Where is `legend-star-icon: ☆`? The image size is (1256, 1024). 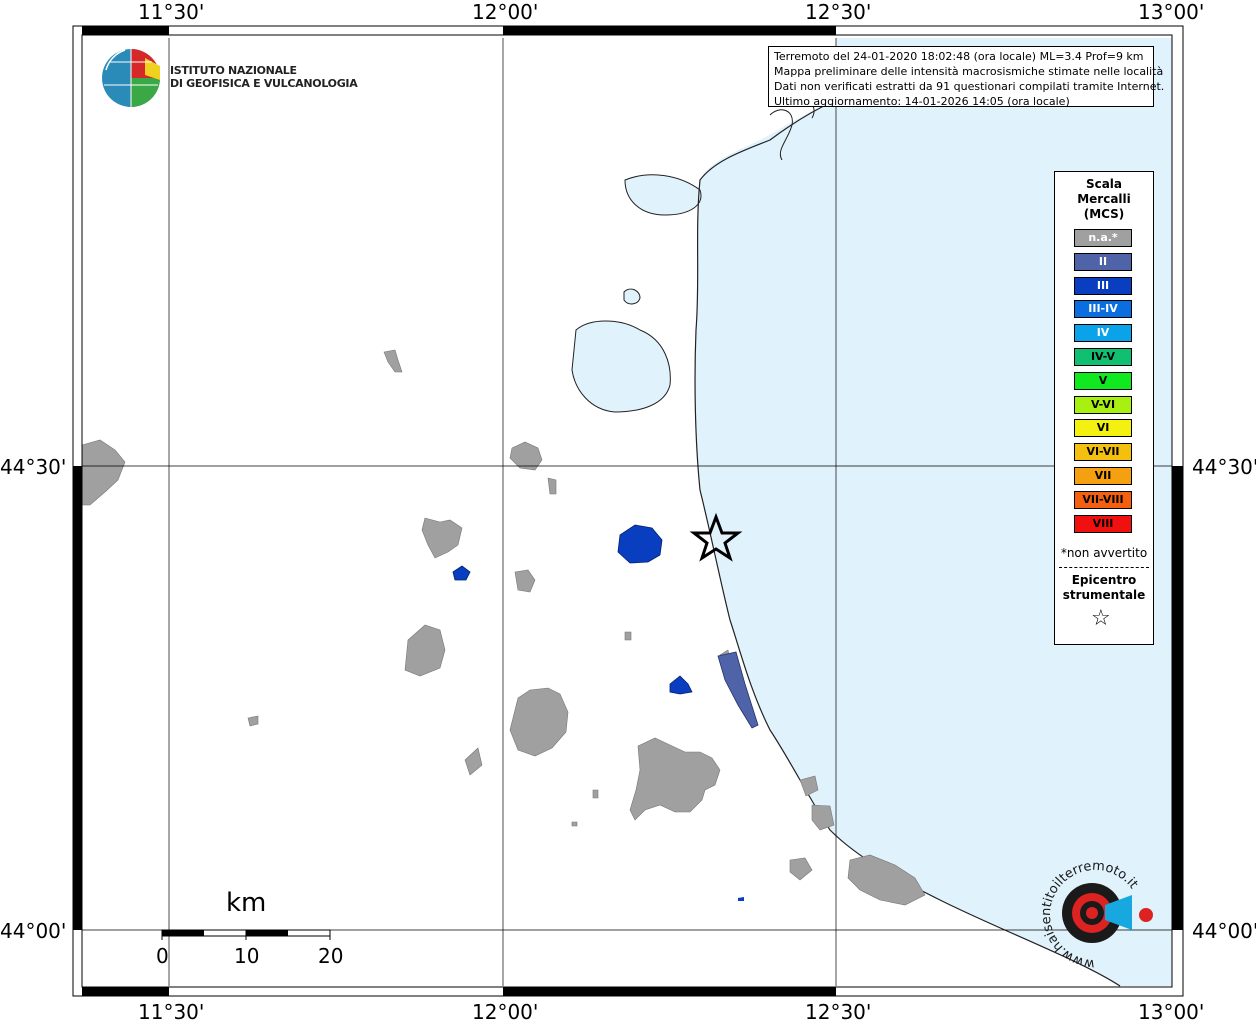
legend-star-icon: ☆ is located at coordinates (1101, 618).